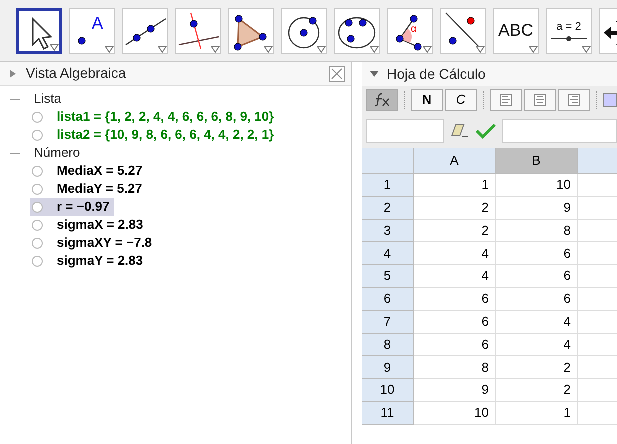 The height and width of the screenshot is (444, 617). Describe the element at coordinates (77, 73) in the screenshot. I see `panel-title: Vista Algebraica` at that location.